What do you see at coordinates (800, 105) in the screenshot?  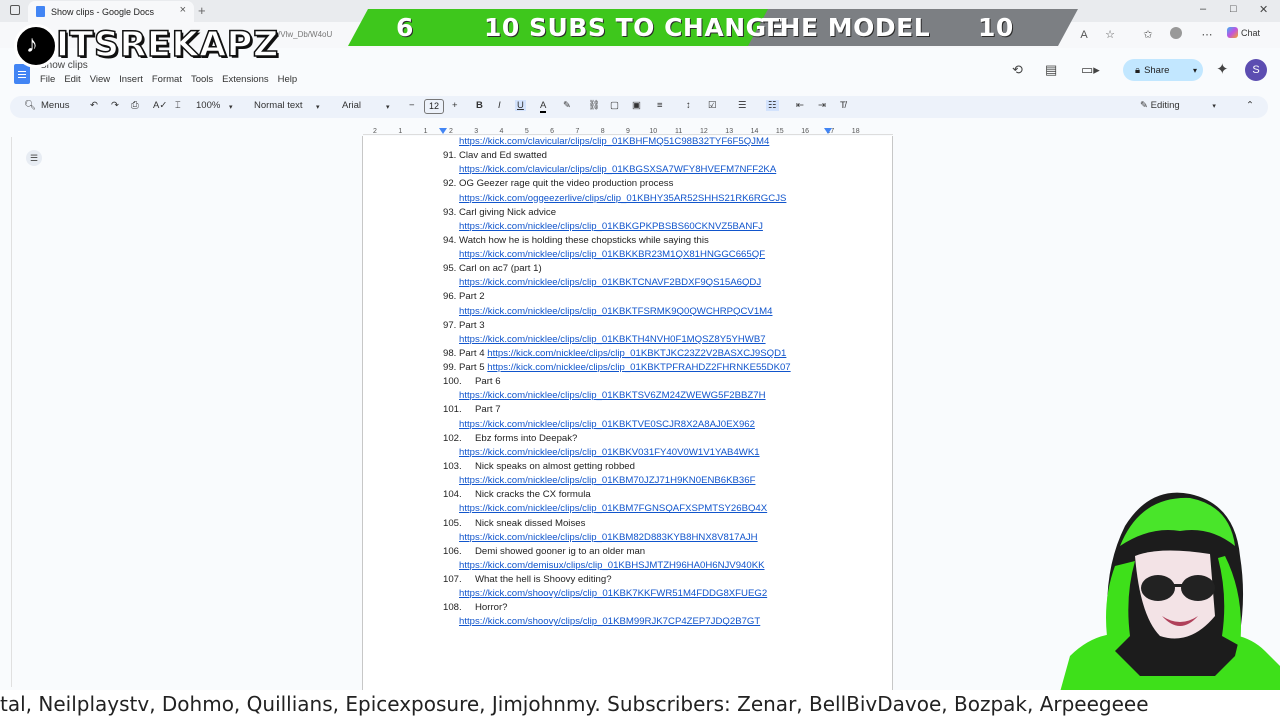 I see `decrease-indent-icon: ⇤` at bounding box center [800, 105].